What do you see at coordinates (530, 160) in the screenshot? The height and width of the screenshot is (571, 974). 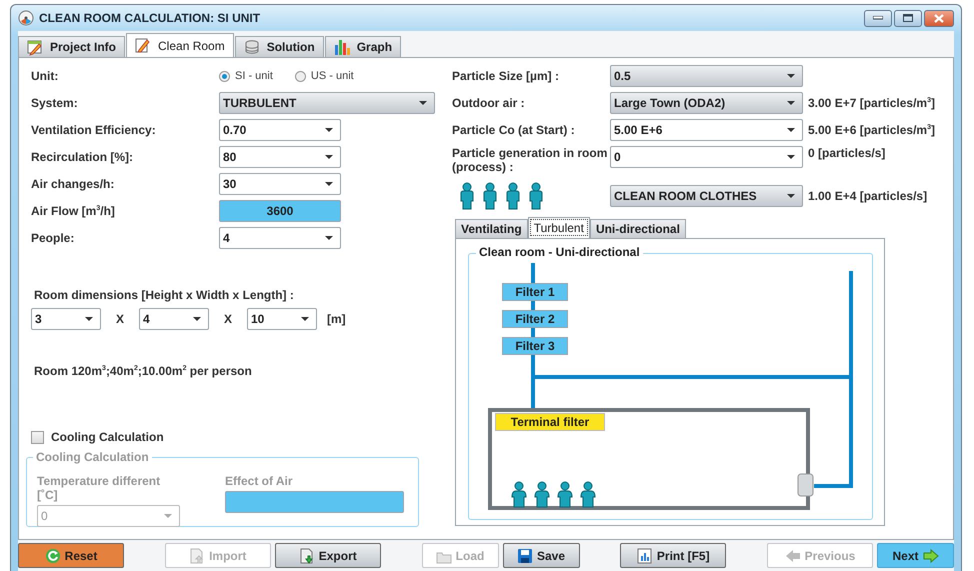 I see `field-label: Particle generation in room (process) :` at bounding box center [530, 160].